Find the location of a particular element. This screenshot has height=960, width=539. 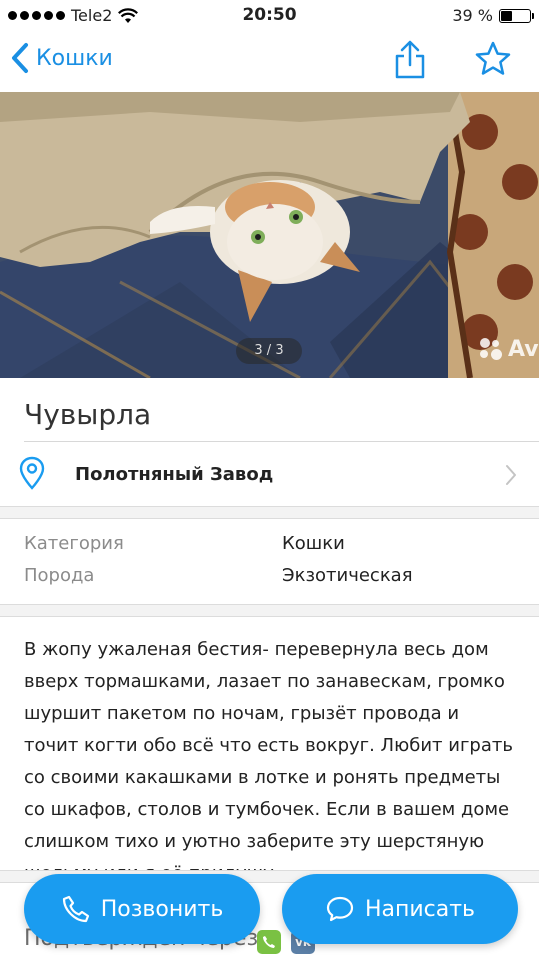

phone-green-icon is located at coordinates (269, 942).